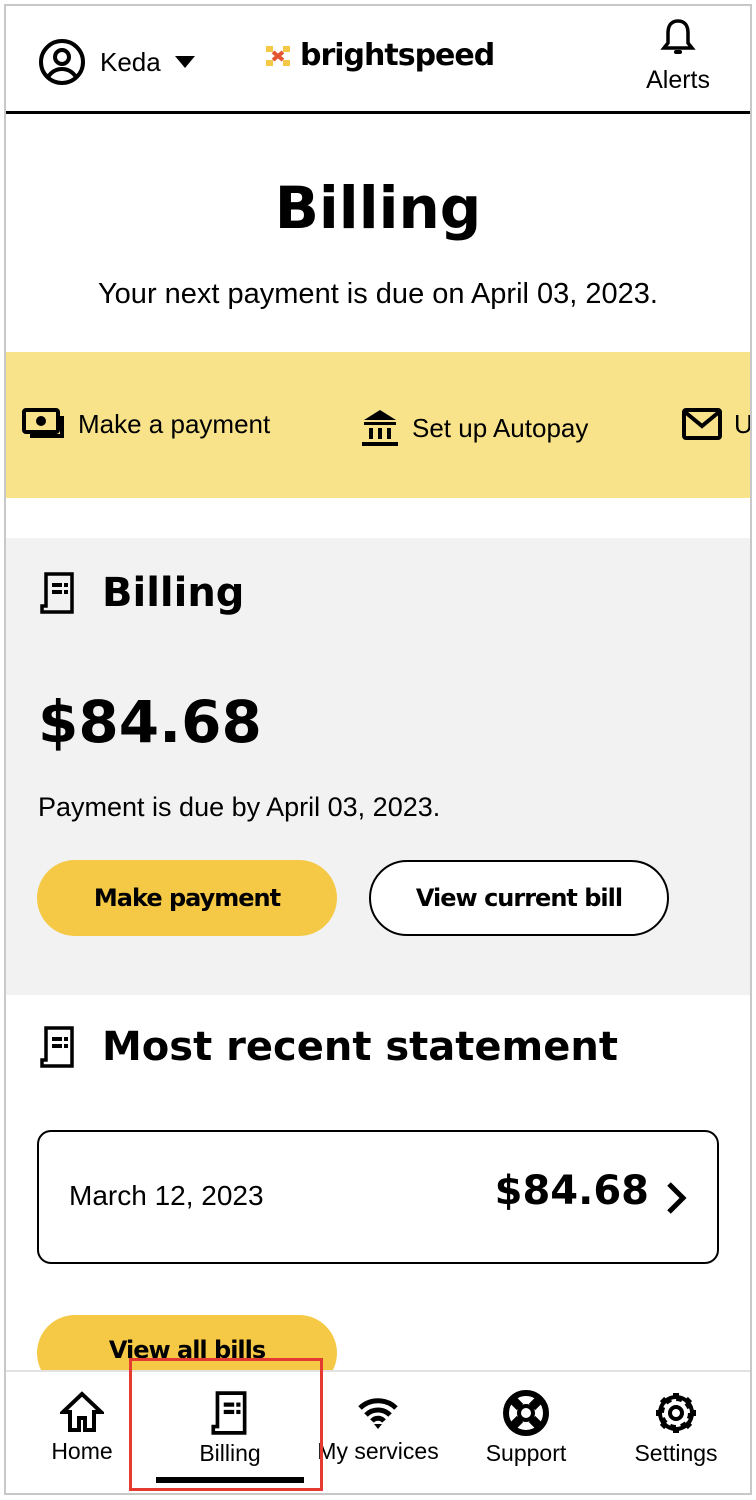 The height and width of the screenshot is (1500, 756). Describe the element at coordinates (678, 80) in the screenshot. I see `alerts-label: Alerts` at that location.